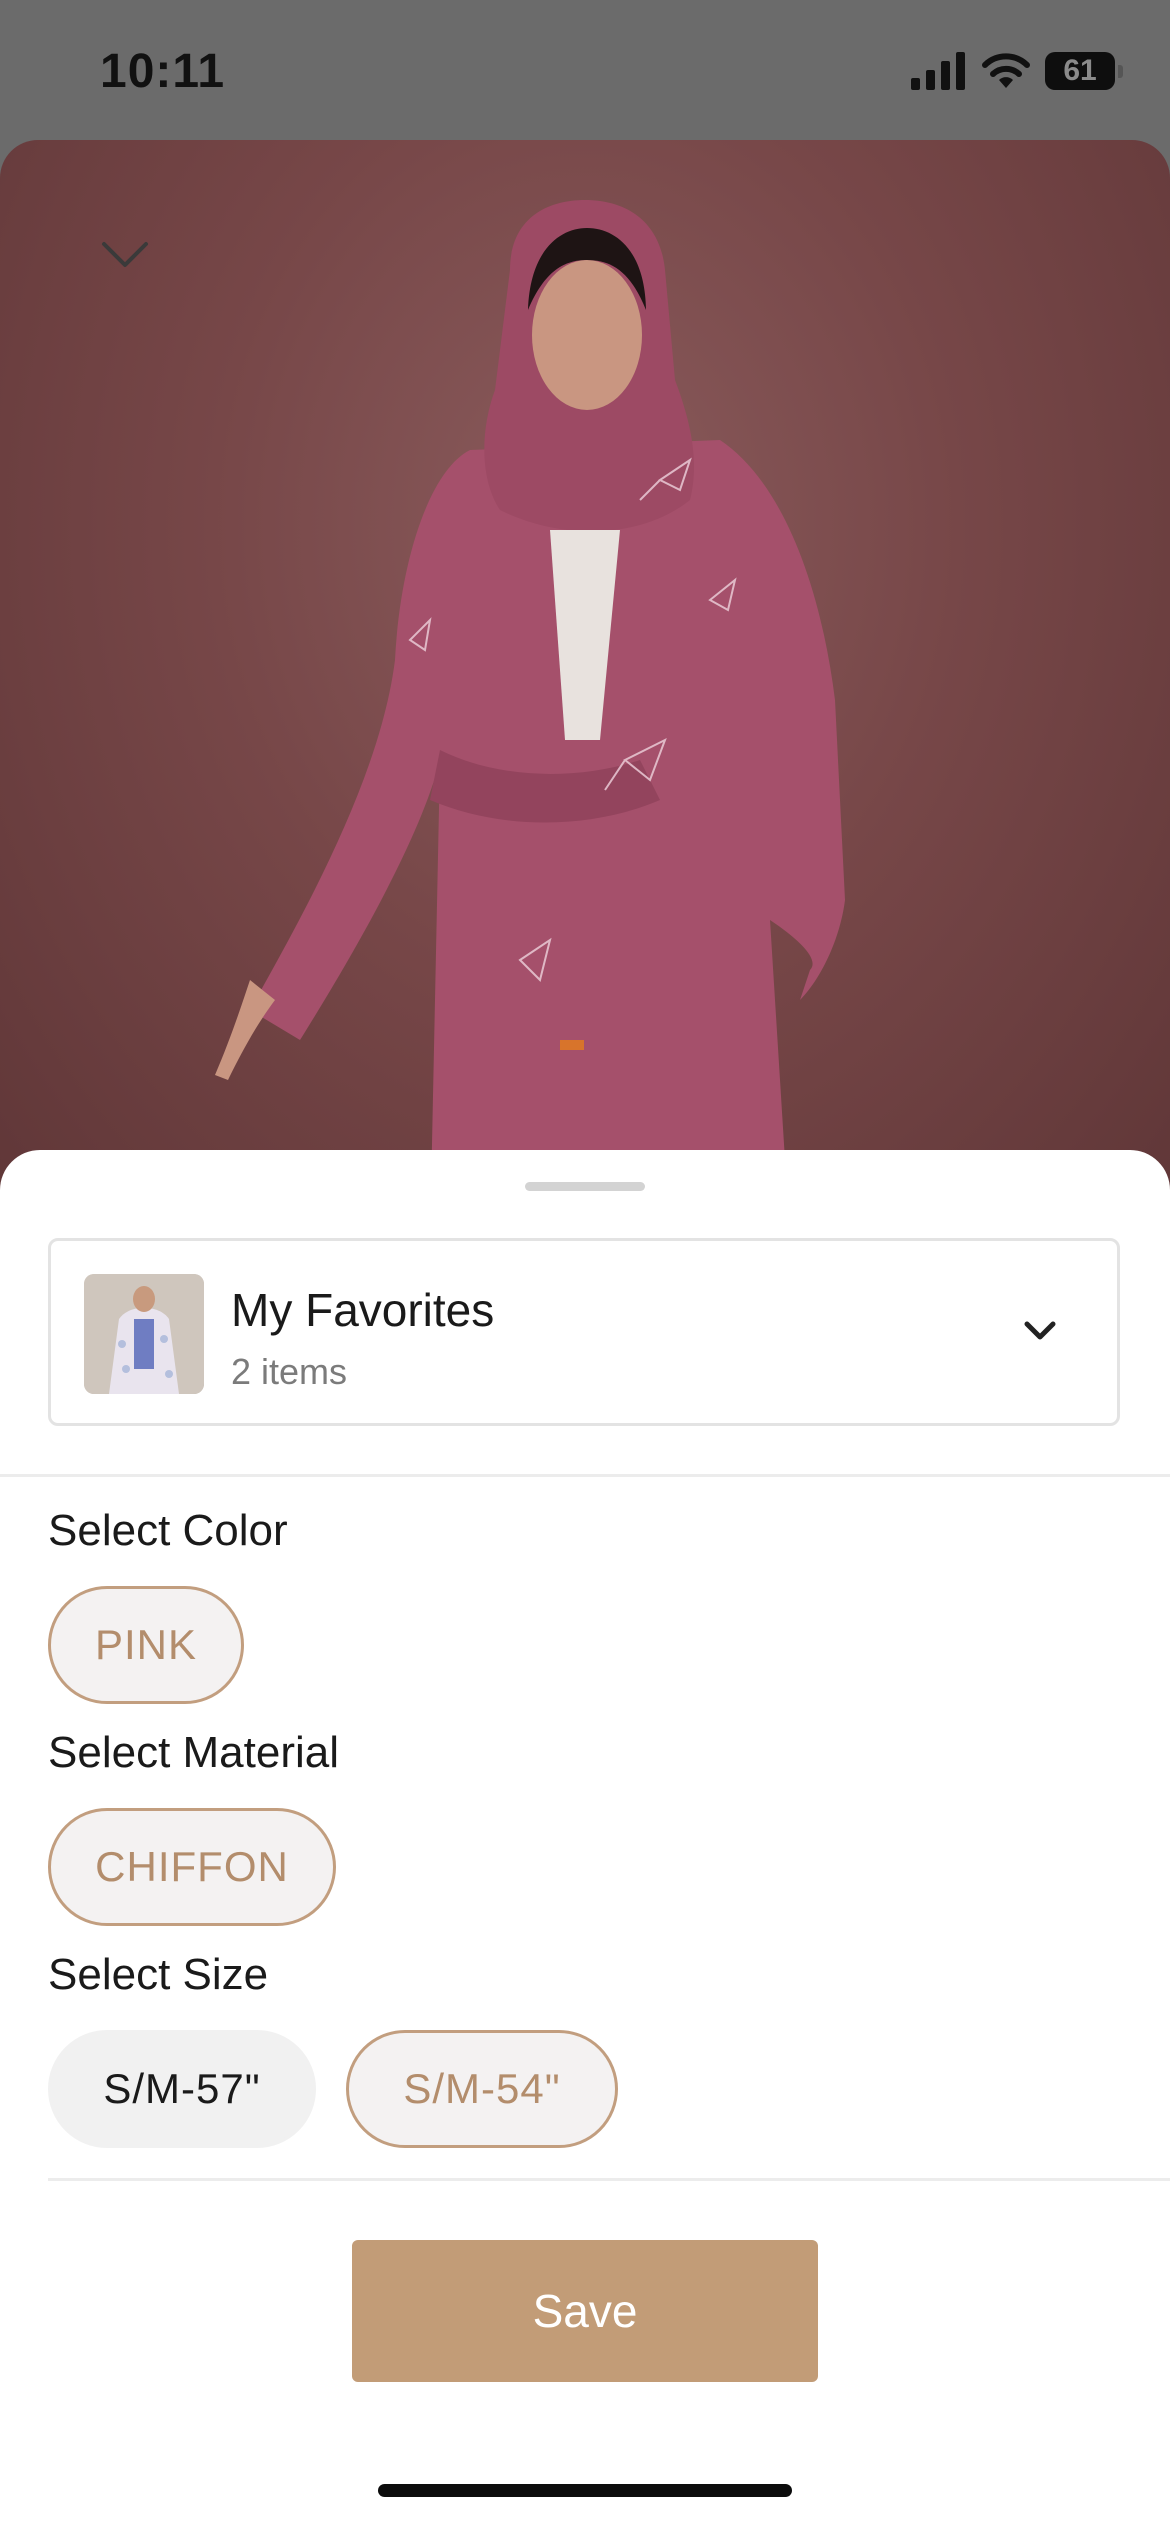  What do you see at coordinates (938, 71) in the screenshot?
I see `cellular-signal-icon` at bounding box center [938, 71].